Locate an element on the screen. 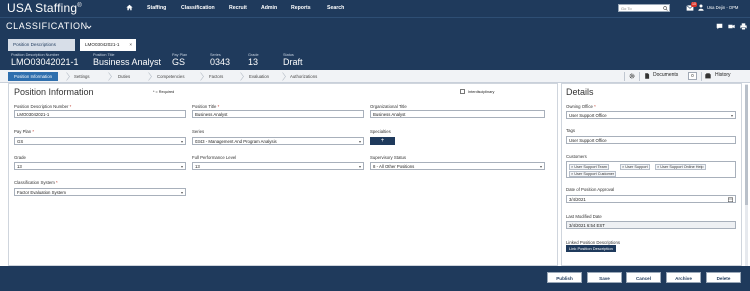  full-performance-select: 13 ▾ is located at coordinates (278, 166).